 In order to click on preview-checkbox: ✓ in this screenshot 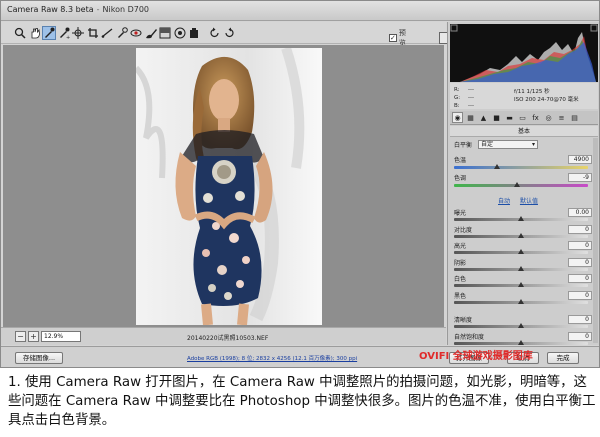, I will do `click(393, 38)`.